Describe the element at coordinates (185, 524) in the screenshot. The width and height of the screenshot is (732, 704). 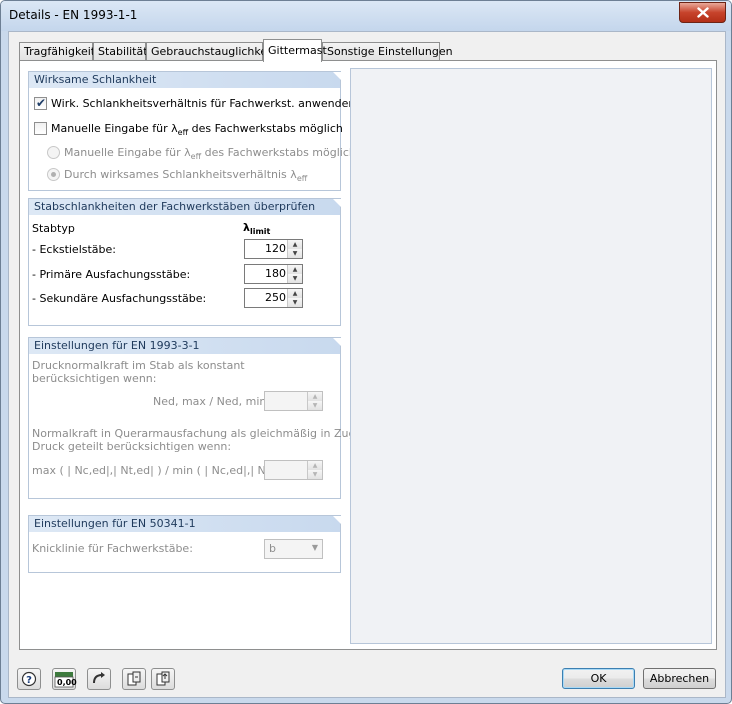
I see `group-title: Einstellungen für EN 50341-1` at that location.